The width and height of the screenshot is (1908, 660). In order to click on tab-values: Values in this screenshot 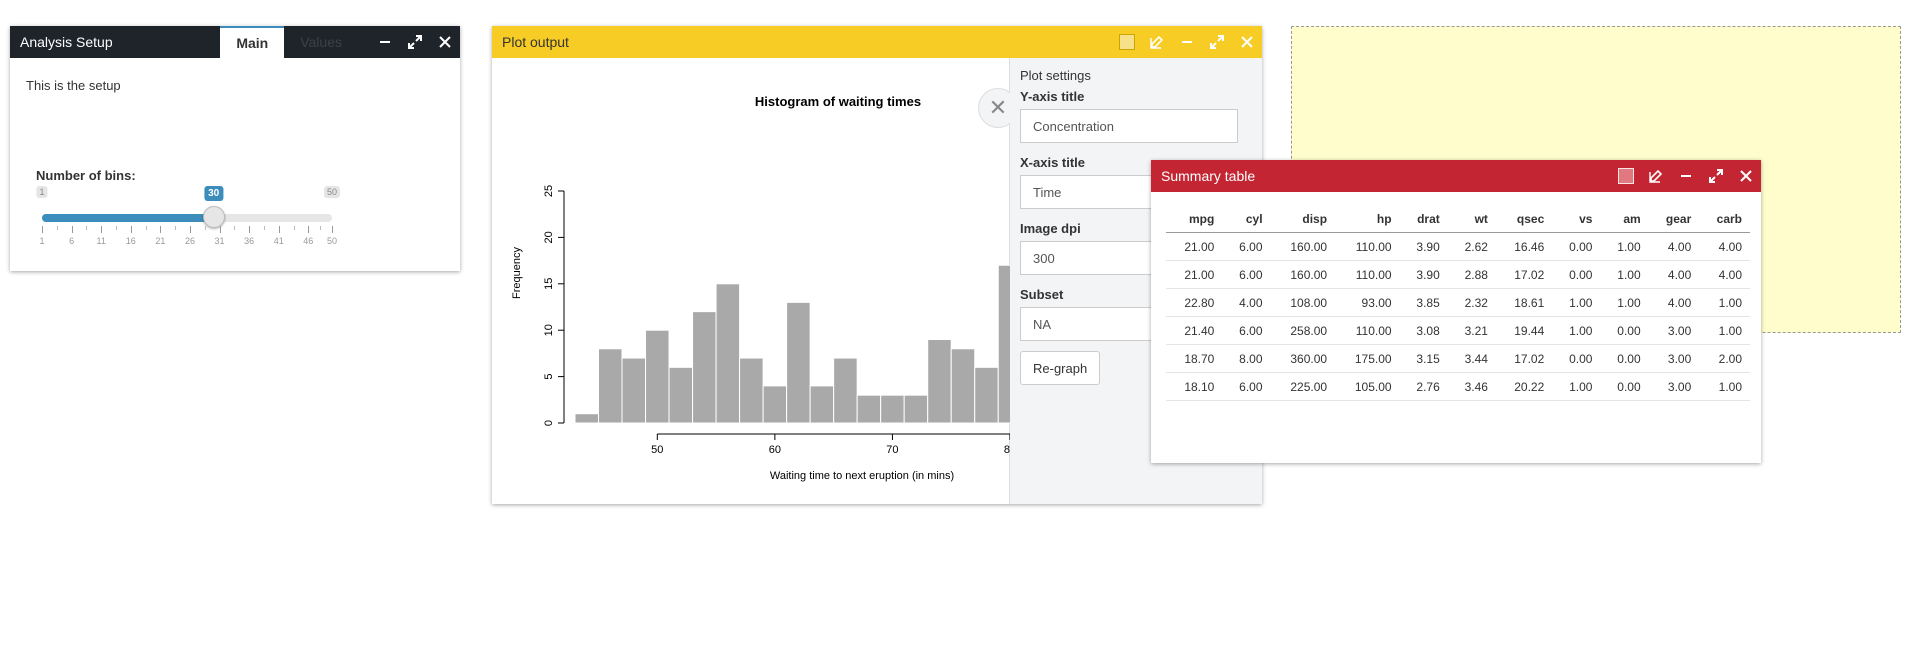, I will do `click(321, 42)`.